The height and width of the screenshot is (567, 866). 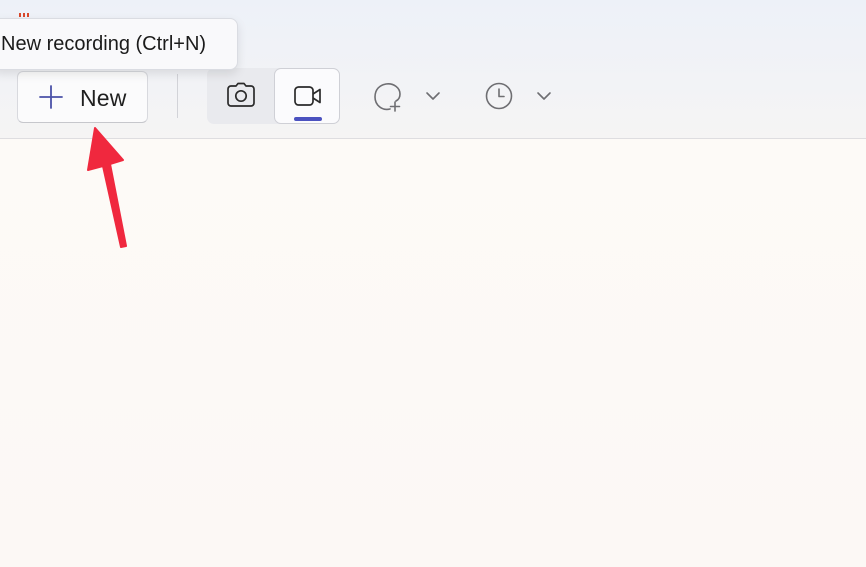 What do you see at coordinates (177, 96) in the screenshot?
I see `toolbar-divider` at bounding box center [177, 96].